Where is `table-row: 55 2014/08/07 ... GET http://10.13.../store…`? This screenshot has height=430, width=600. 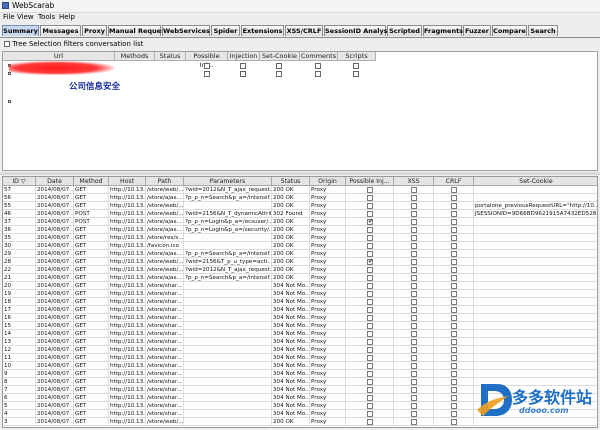 table-row: 55 2014/08/07 ... GET http://10.13.../store… is located at coordinates (300, 206).